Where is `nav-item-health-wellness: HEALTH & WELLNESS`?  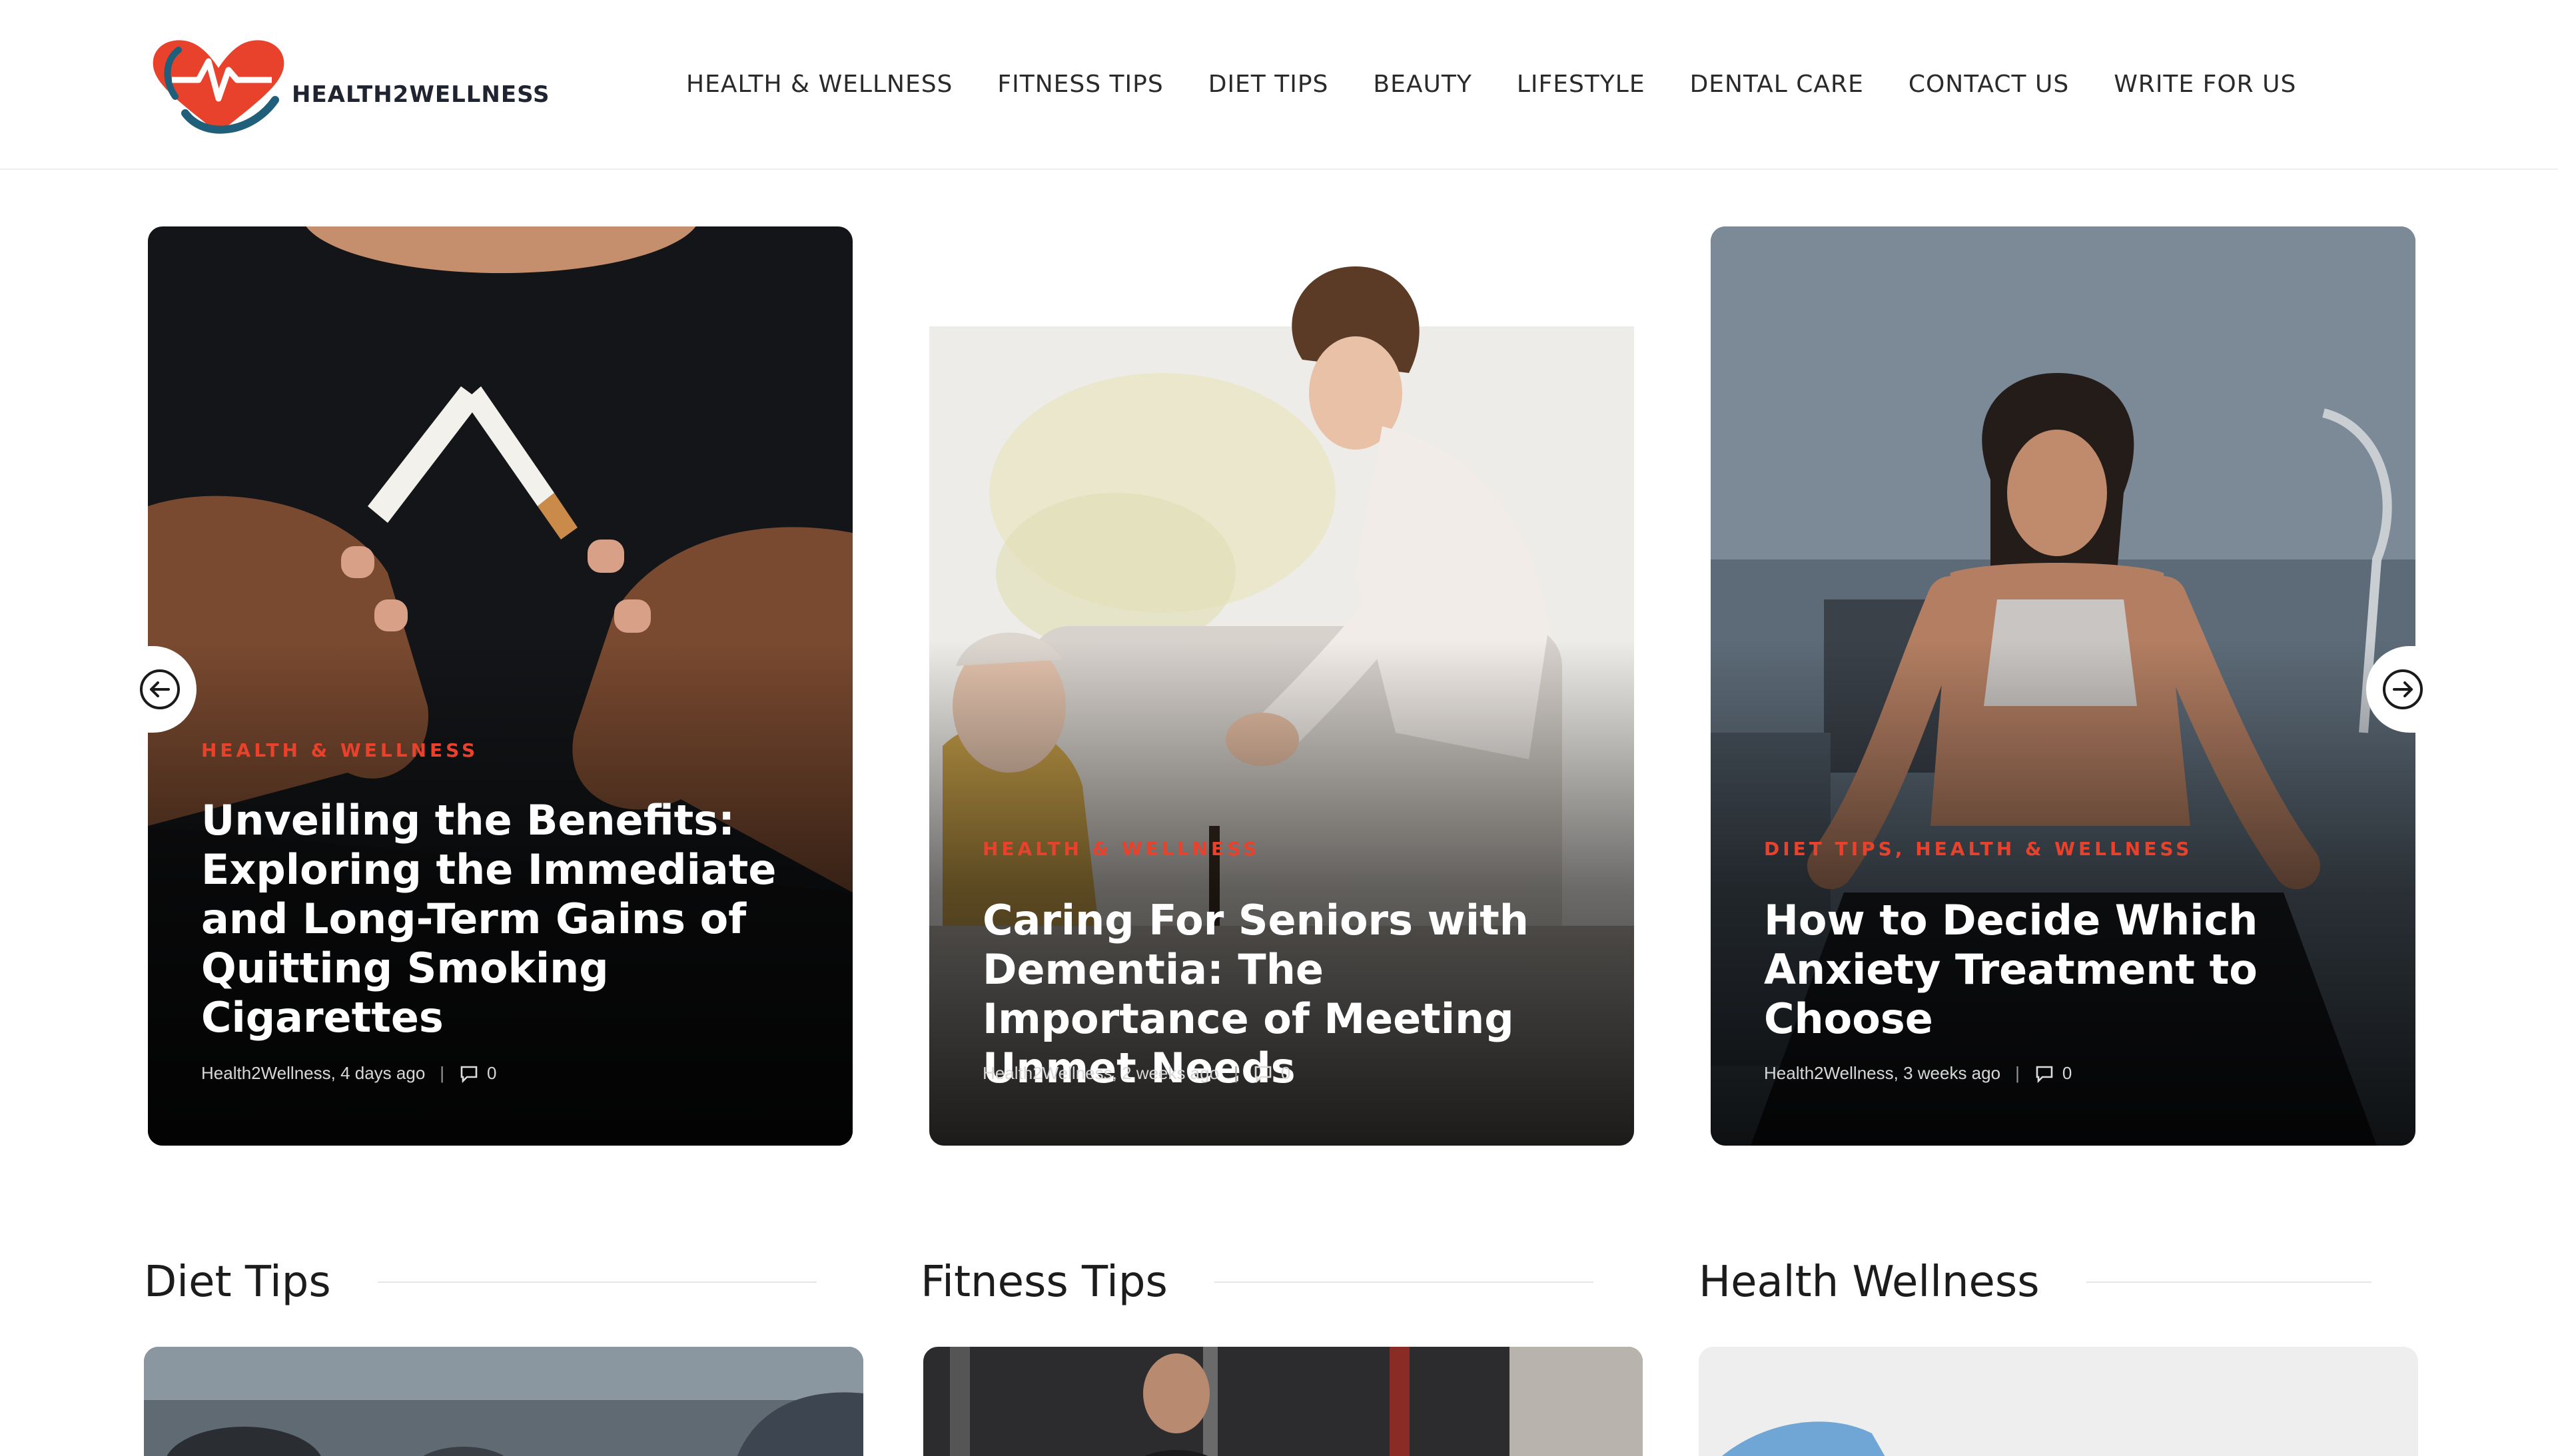 nav-item-health-wellness: HEALTH & WELLNESS is located at coordinates (819, 84).